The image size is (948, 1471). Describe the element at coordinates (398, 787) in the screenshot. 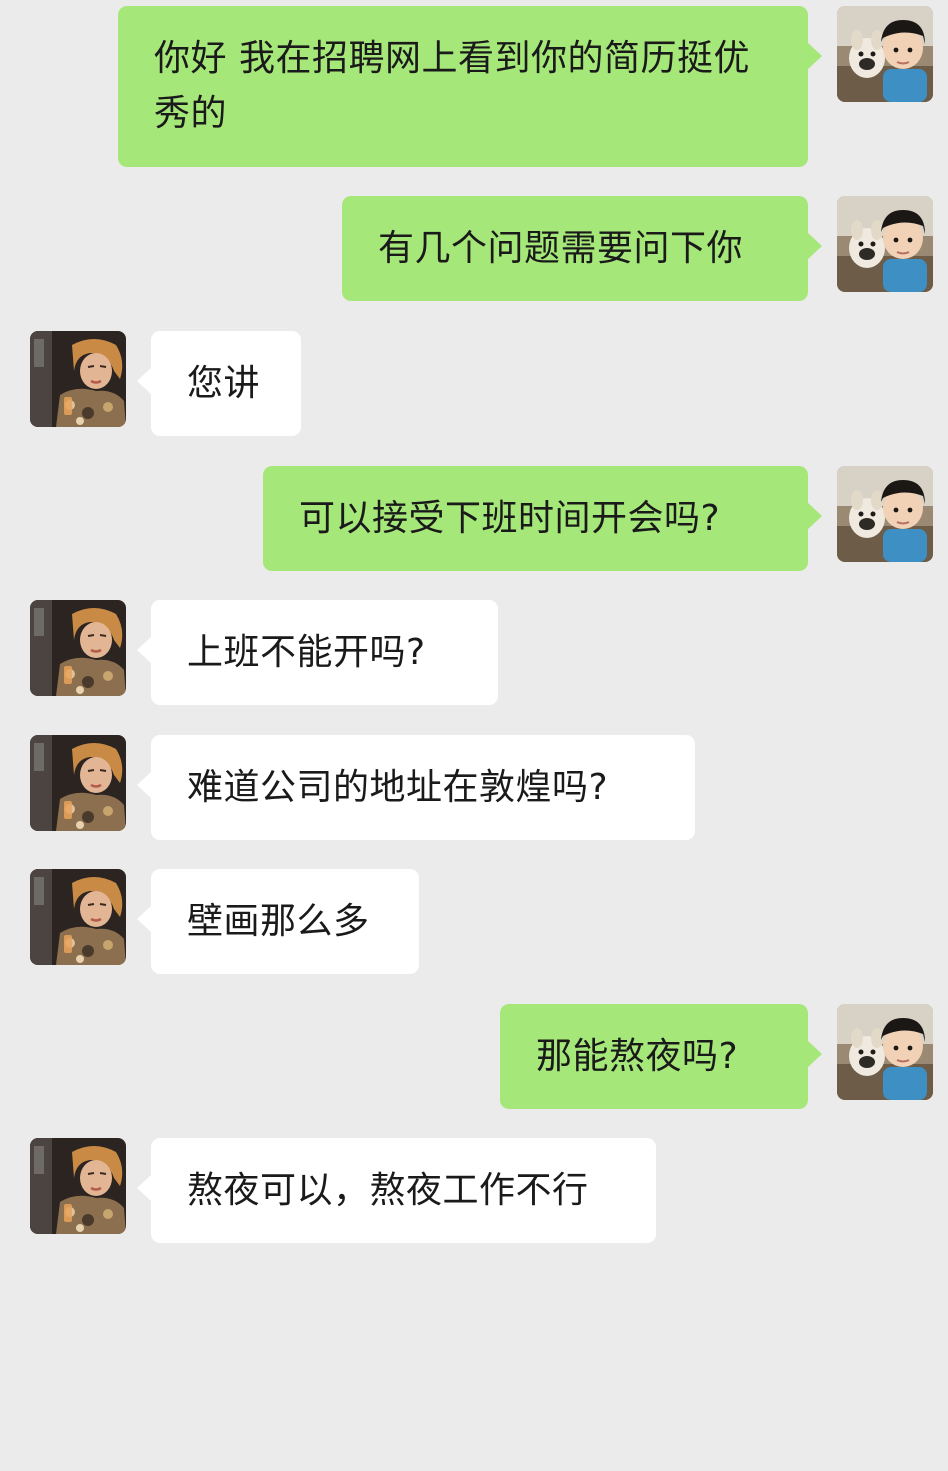

I see `message-text: 难道公司的地址在敦煌吗?` at that location.